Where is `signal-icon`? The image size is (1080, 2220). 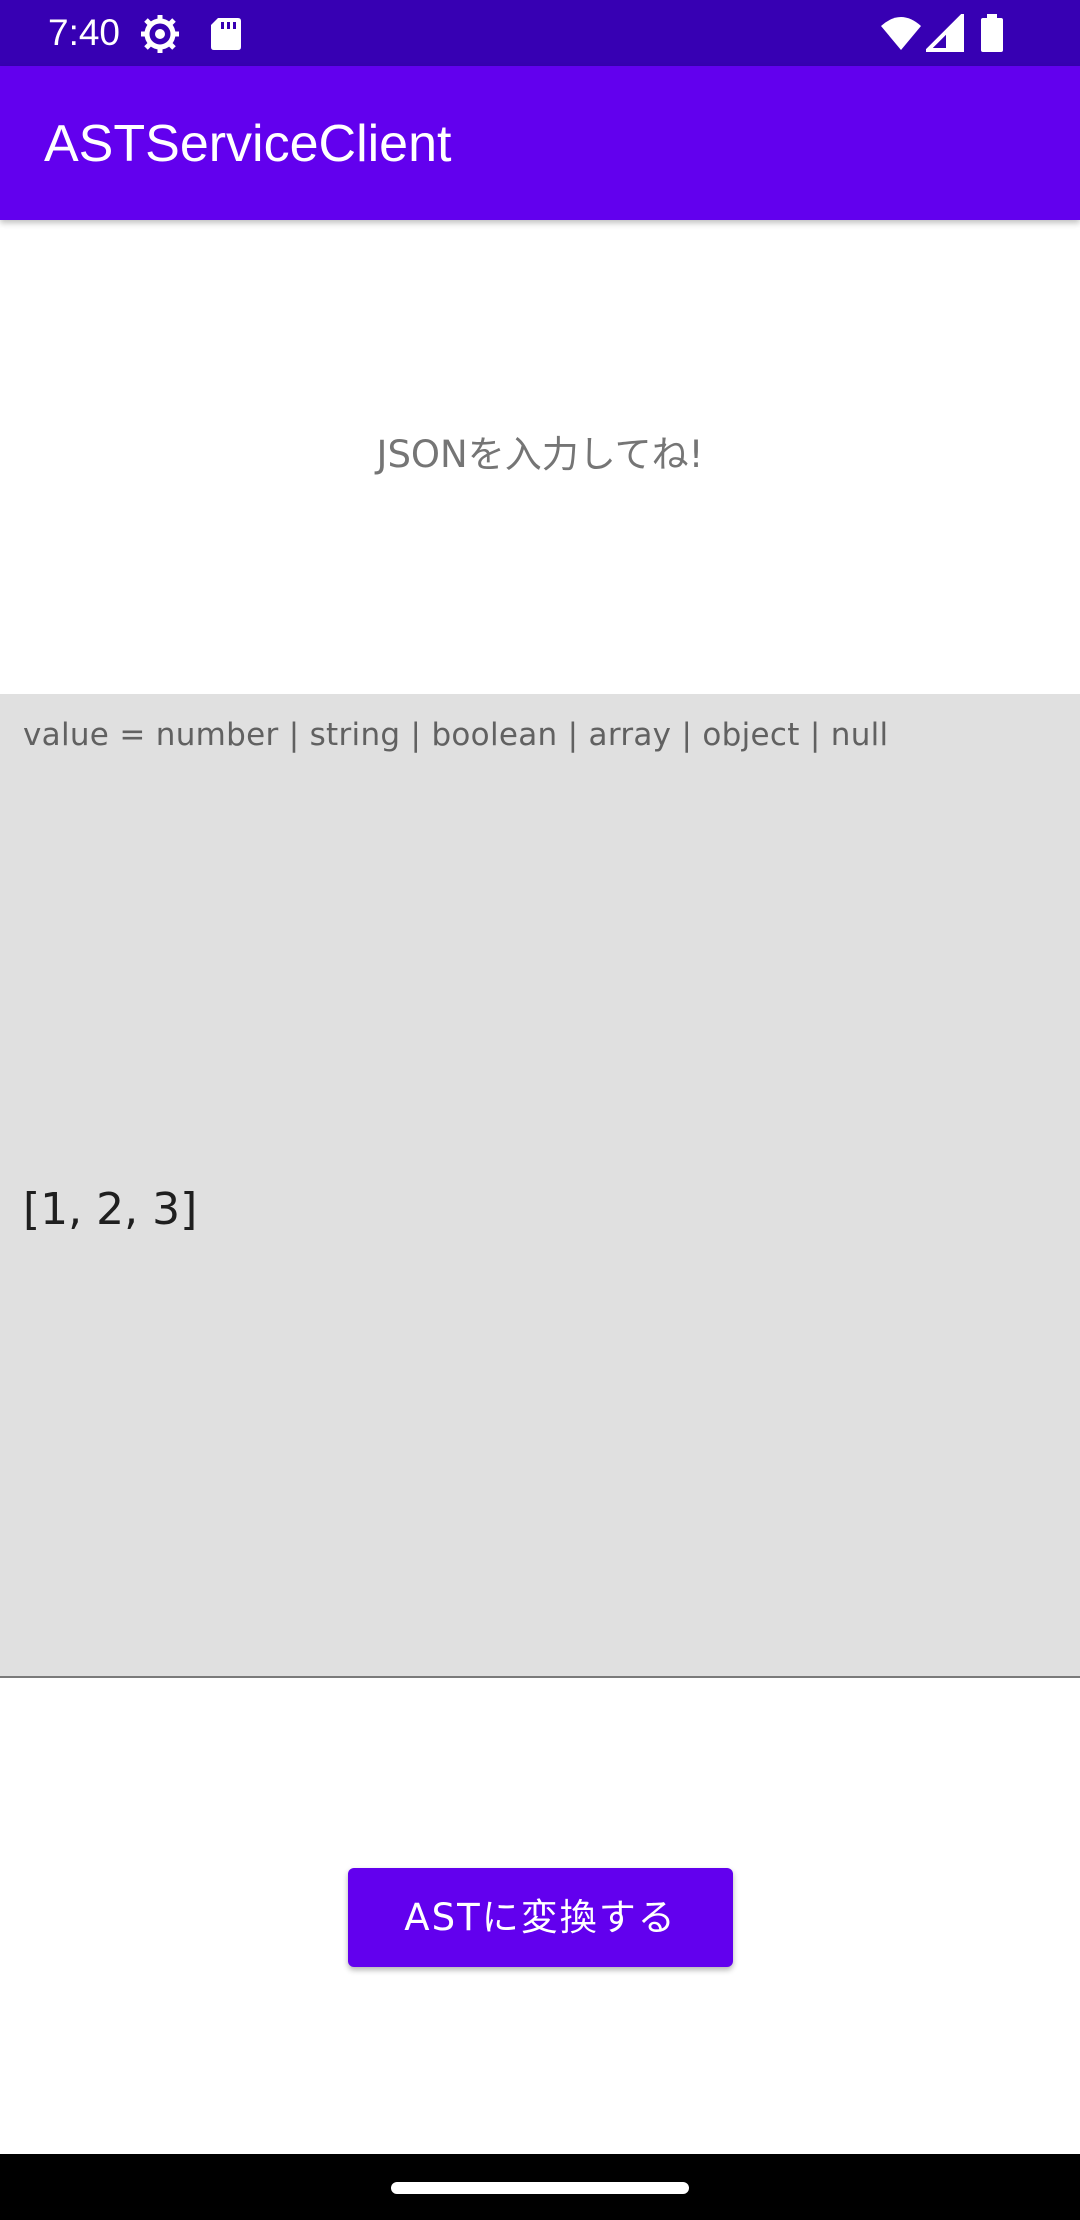
signal-icon is located at coordinates (944, 32).